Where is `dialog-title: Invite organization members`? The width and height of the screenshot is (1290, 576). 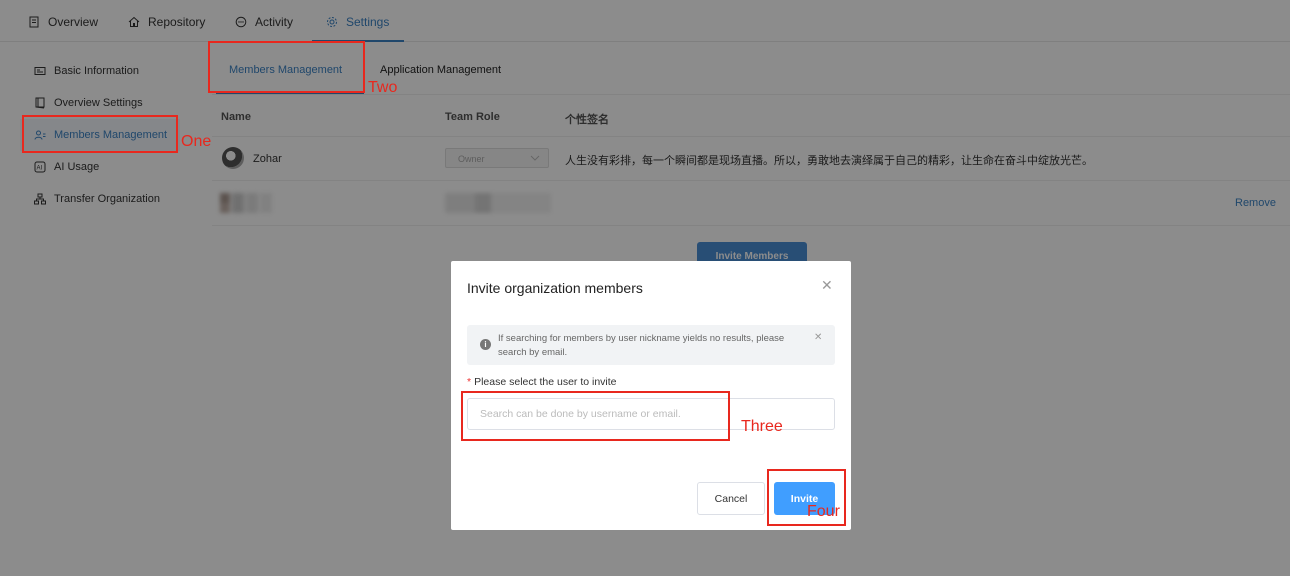
dialog-title: Invite organization members is located at coordinates (555, 288).